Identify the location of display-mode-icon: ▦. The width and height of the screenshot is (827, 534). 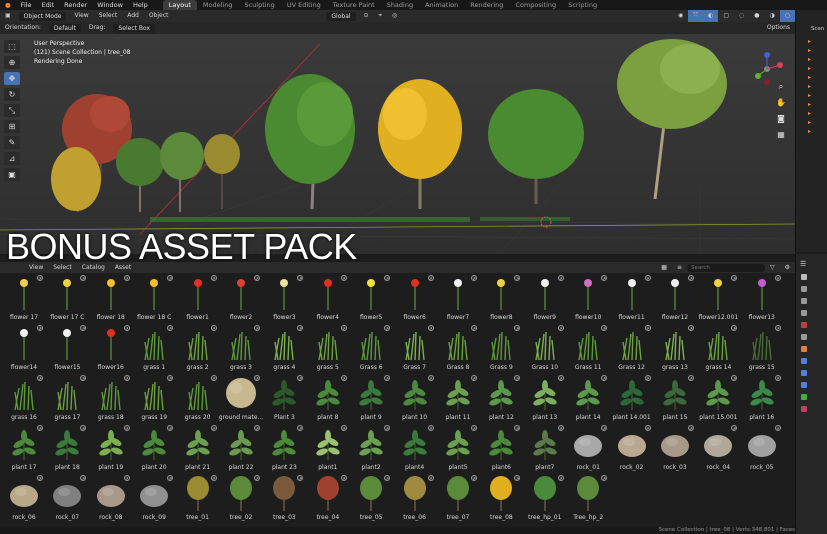
(664, 268).